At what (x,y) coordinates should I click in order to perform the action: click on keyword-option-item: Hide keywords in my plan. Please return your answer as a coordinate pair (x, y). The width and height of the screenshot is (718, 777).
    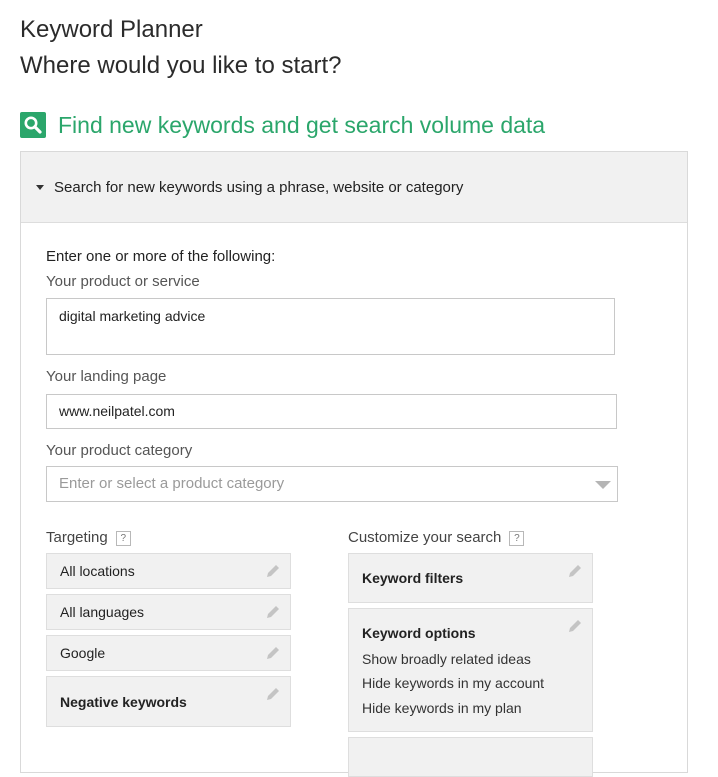
    Looking at the image, I should click on (442, 708).